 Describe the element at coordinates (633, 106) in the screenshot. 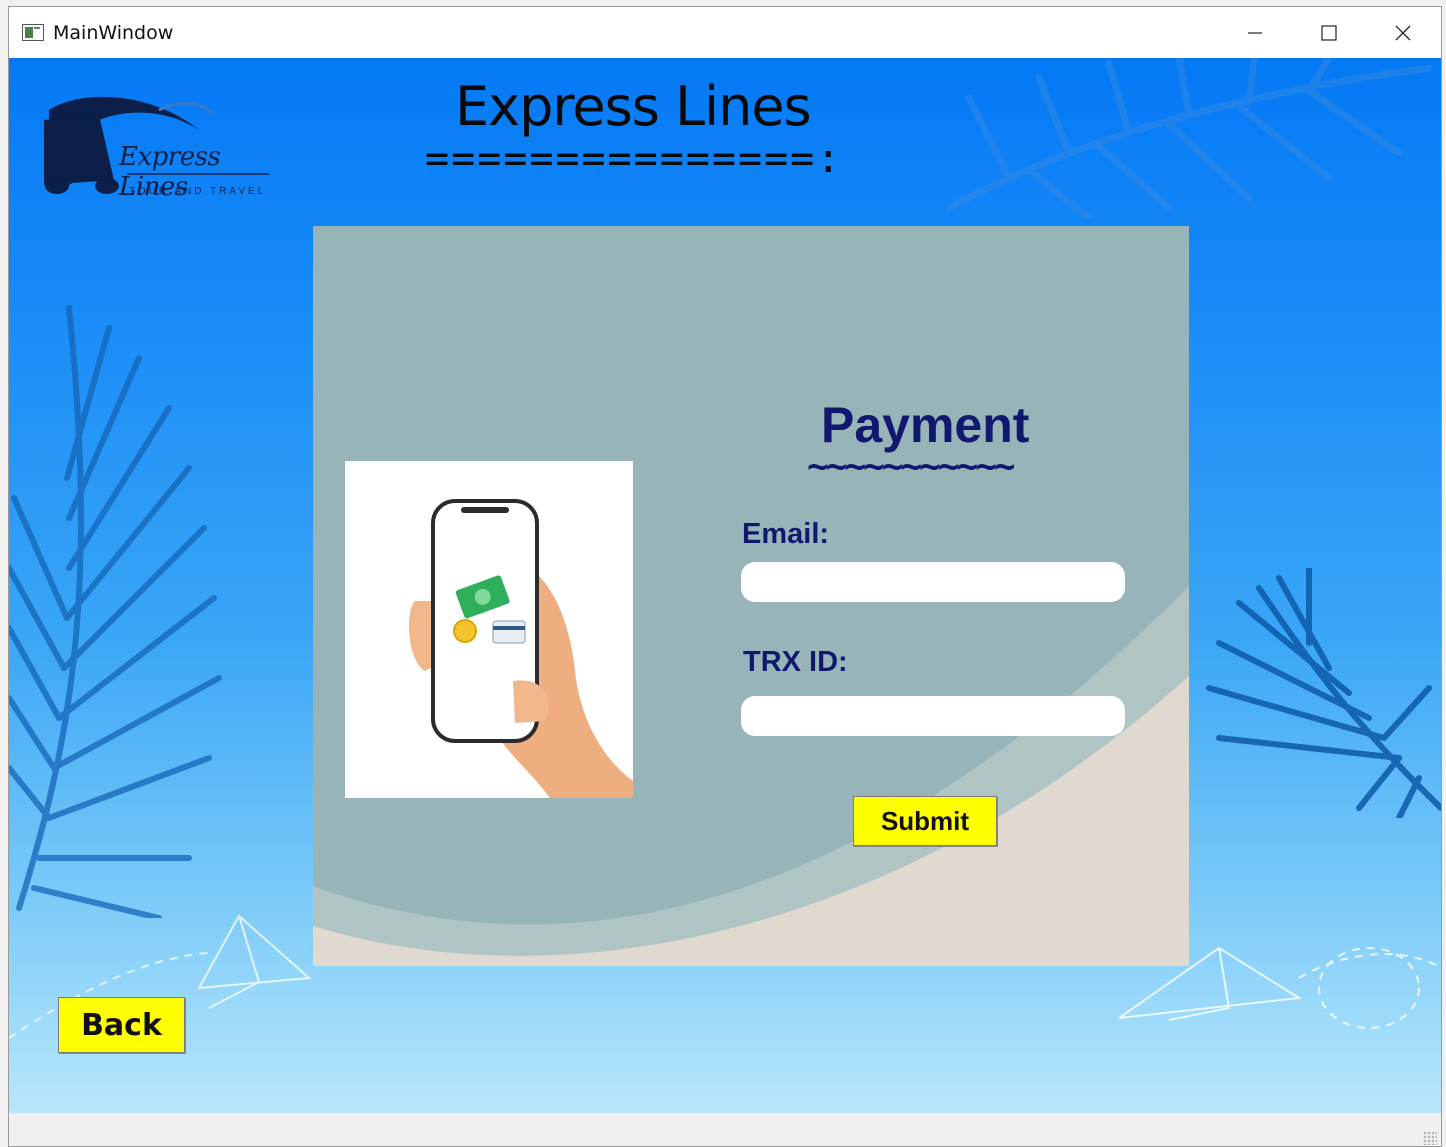

I see `page-title: Express Lines` at that location.